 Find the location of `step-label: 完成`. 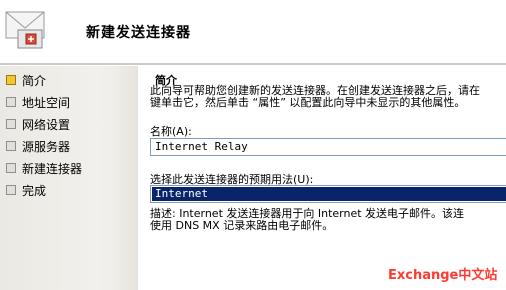

step-label: 完成 is located at coordinates (34, 190).